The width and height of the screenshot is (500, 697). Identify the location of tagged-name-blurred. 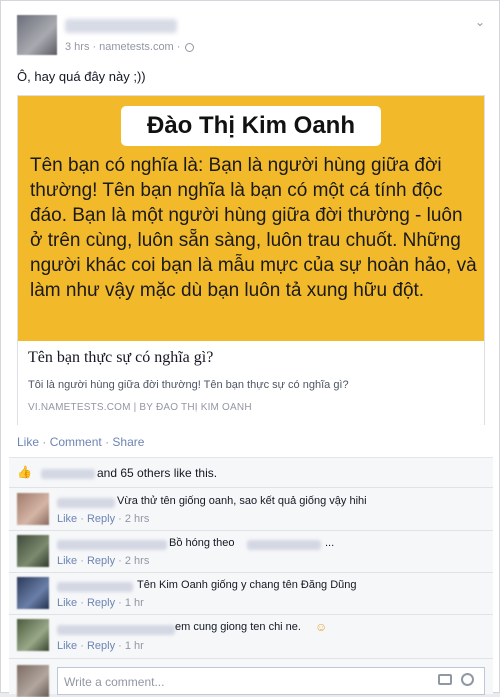
(284, 545).